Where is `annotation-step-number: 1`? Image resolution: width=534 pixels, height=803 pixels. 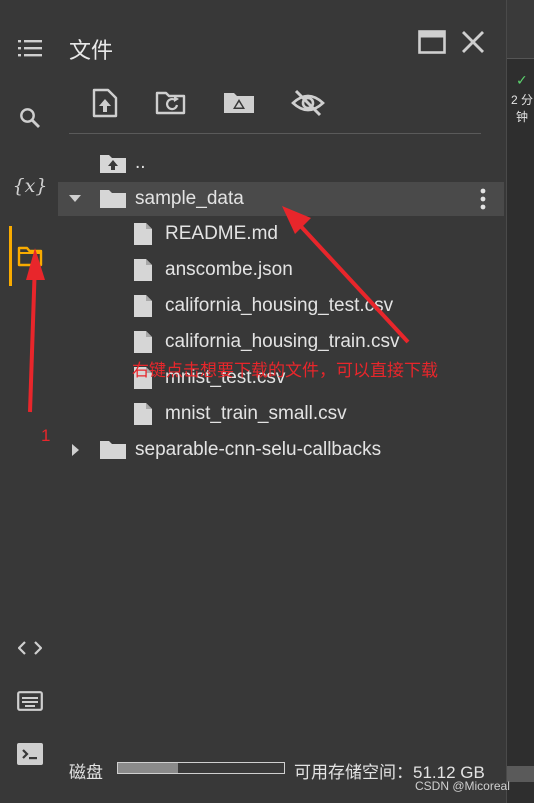
annotation-step-number: 1 is located at coordinates (46, 435).